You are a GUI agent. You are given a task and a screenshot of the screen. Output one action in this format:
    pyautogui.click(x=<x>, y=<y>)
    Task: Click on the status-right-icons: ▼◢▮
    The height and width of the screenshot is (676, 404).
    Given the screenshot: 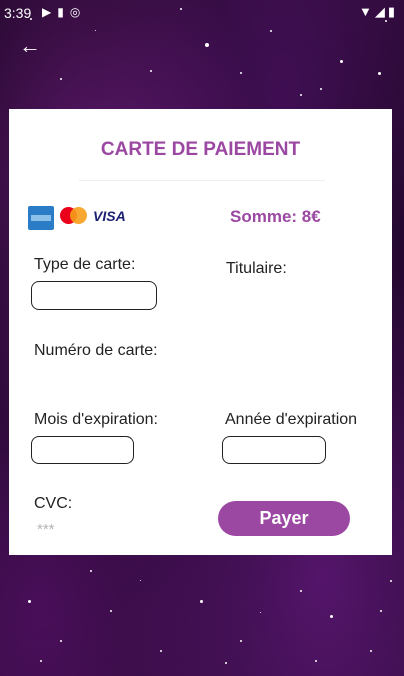 What is the action you would take?
    pyautogui.click(x=378, y=12)
    